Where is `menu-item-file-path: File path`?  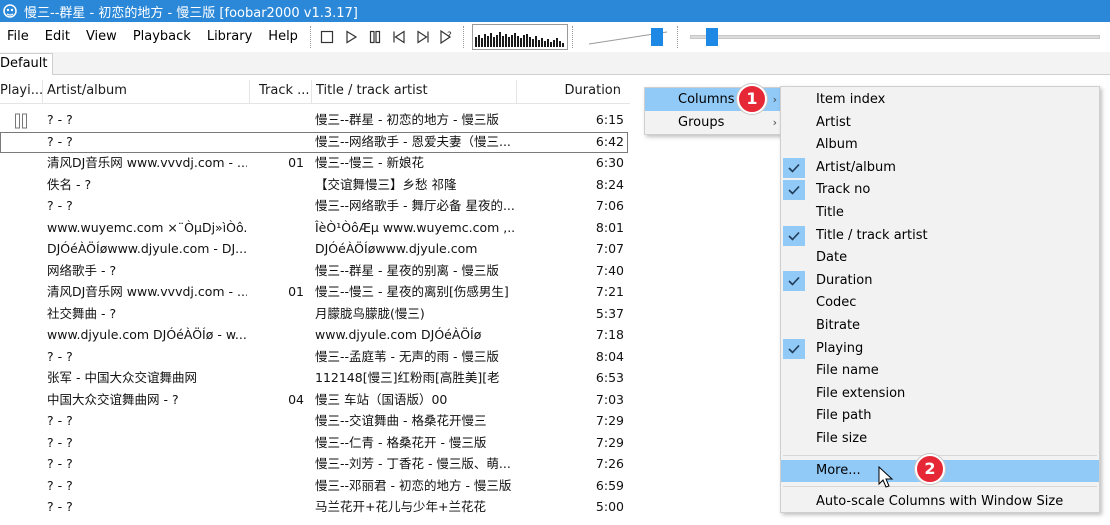 menu-item-file-path: File path is located at coordinates (940, 416).